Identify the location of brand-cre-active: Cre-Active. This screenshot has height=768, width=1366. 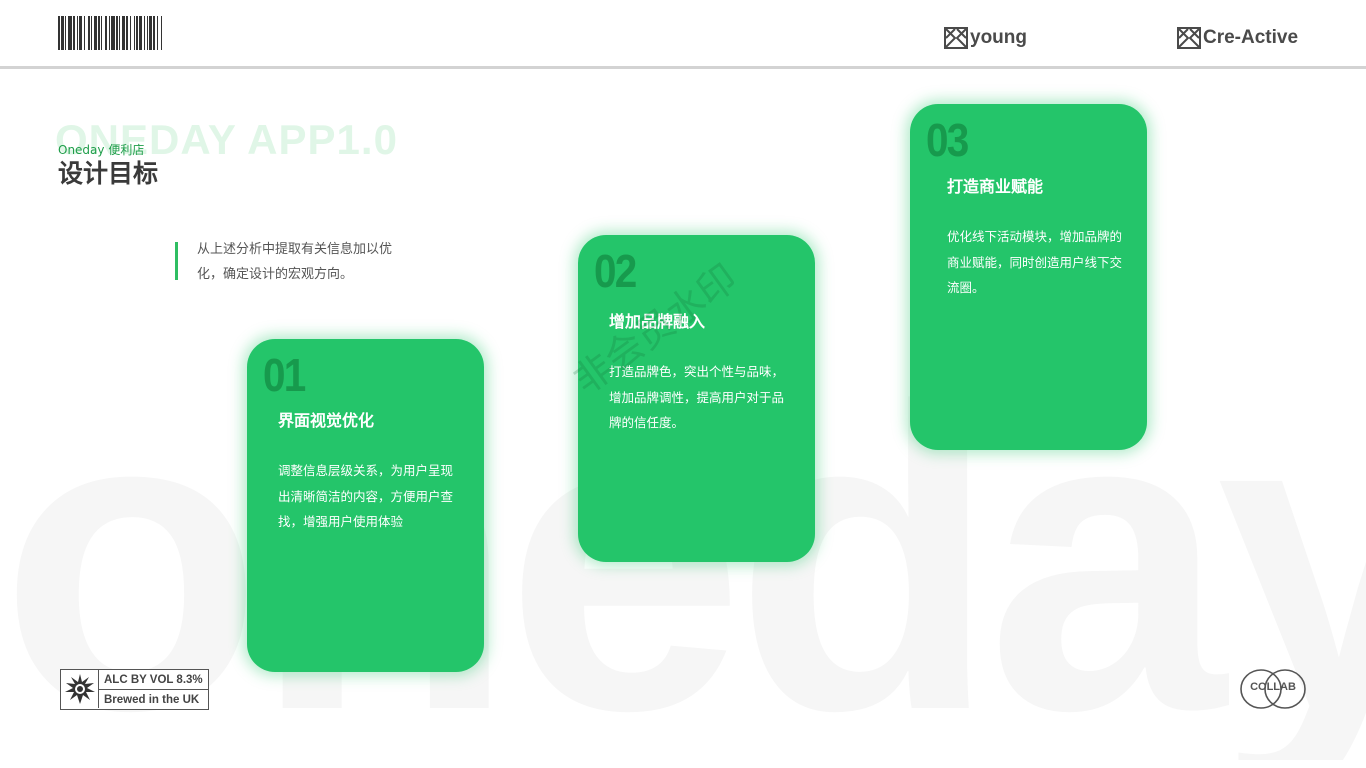
(1237, 38).